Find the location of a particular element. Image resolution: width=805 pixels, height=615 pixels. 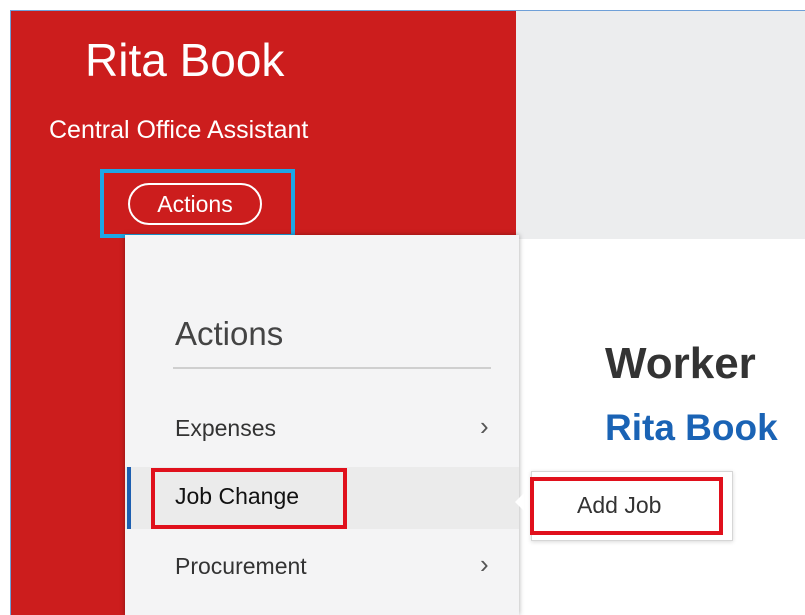

profile-title: Central Office Assistant is located at coordinates (179, 130).